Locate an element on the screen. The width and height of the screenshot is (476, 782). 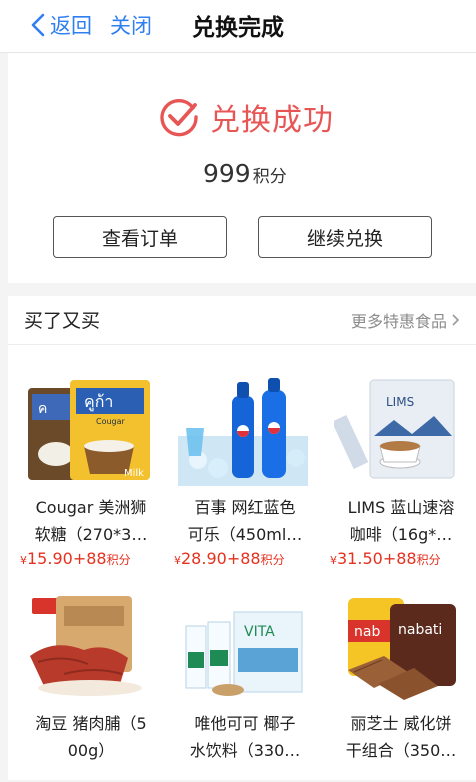
svg-text: ค is located at coordinates (42, 409).